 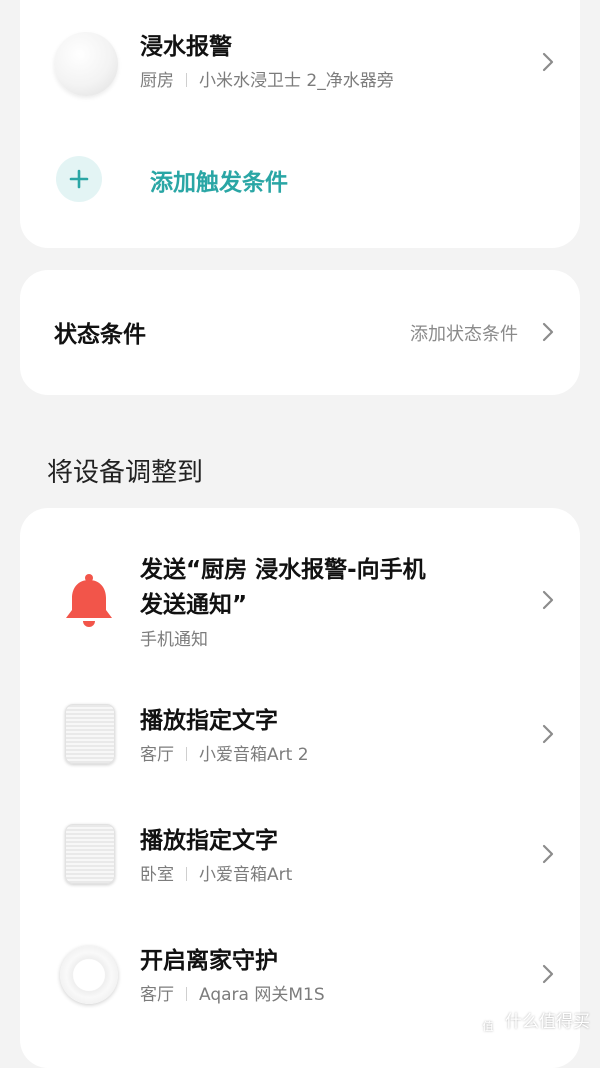 I want to click on watermark-text: 什么值得买, so click(x=547, y=1022).